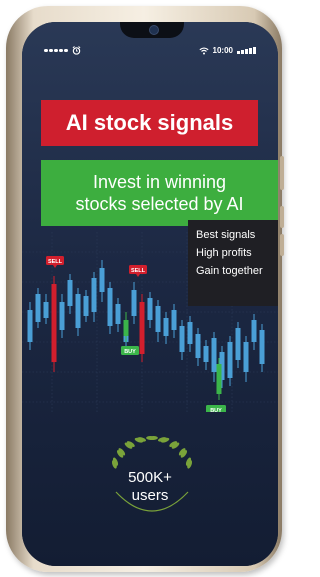 This screenshot has width=320, height=577. I want to click on alarm-icon, so click(76, 50).